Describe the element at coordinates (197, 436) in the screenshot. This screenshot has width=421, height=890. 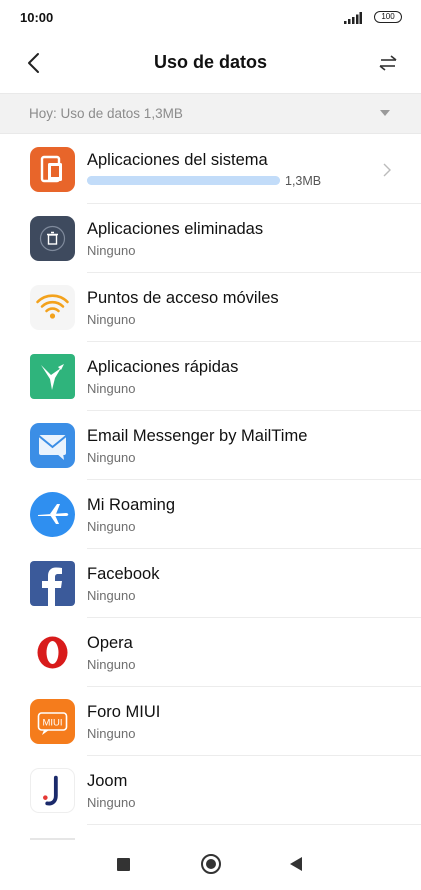
I see `app-name: Email Messenger by MailTime` at that location.